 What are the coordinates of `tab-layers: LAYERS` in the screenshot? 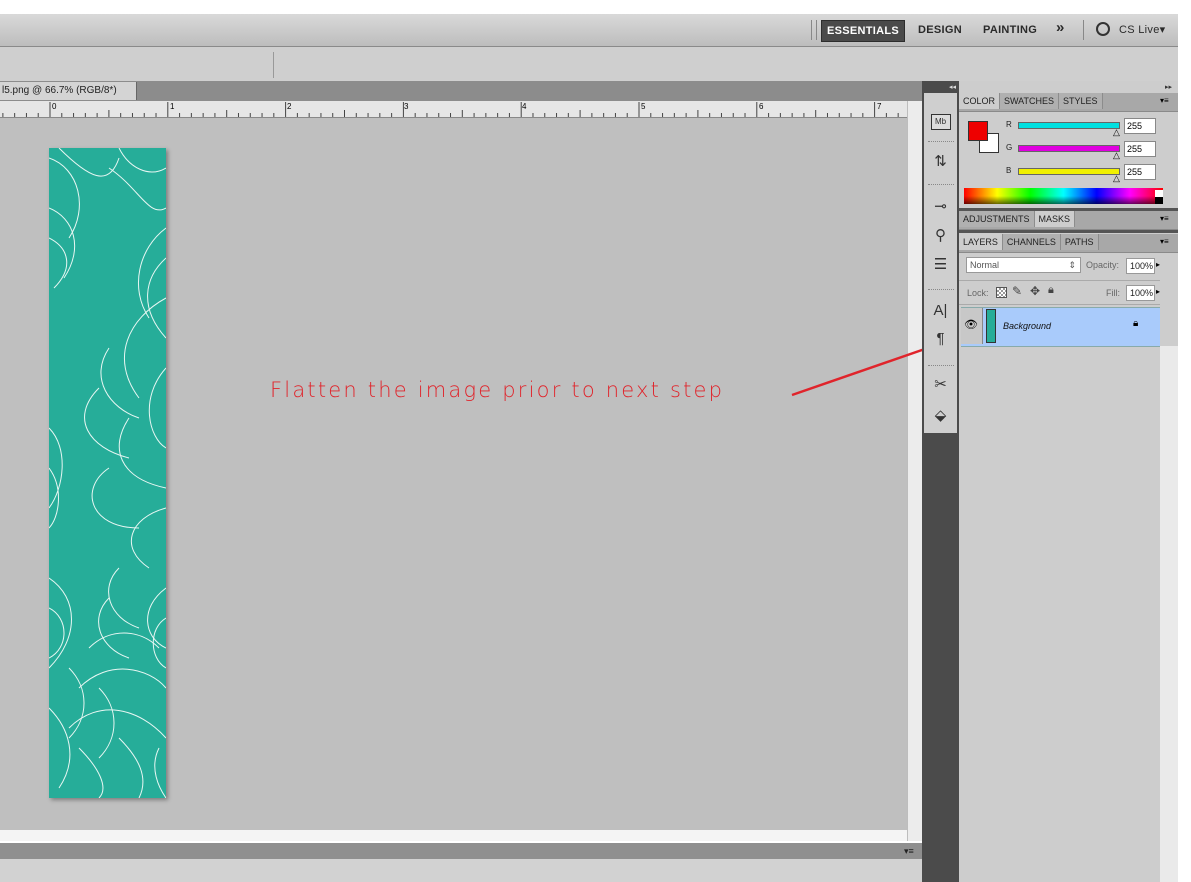 It's located at (981, 242).